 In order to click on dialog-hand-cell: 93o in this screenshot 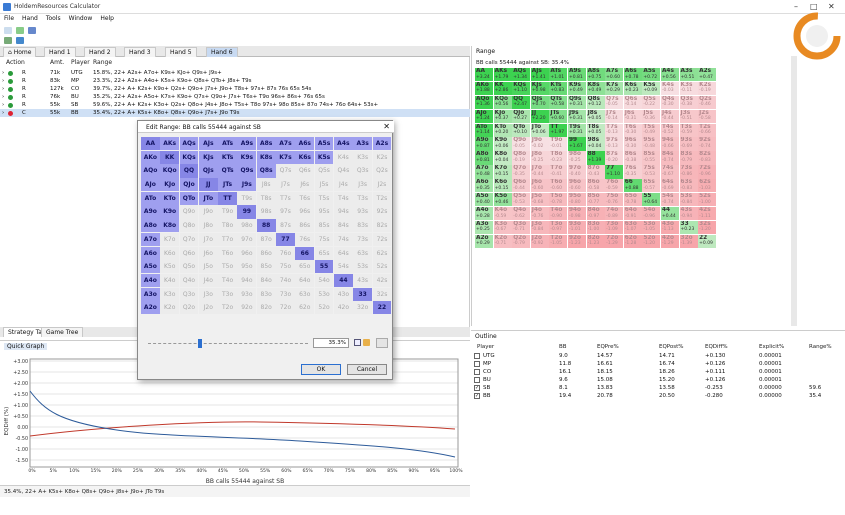, I will do `click(247, 294)`.